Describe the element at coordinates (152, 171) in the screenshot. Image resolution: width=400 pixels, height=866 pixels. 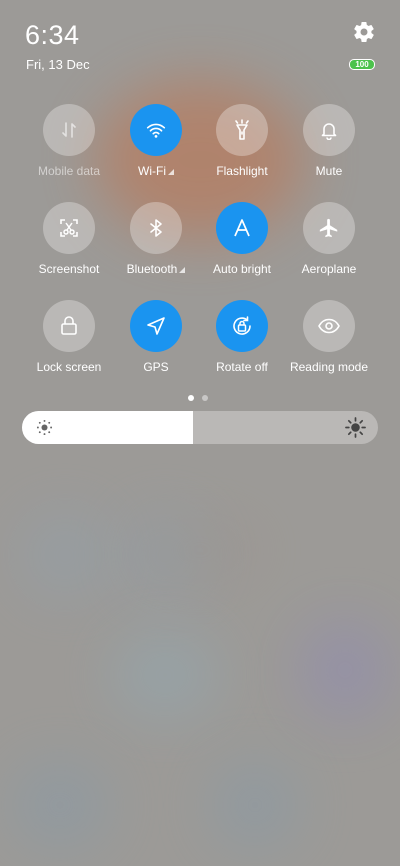
I see `tile-label: Wi-Fi` at that location.